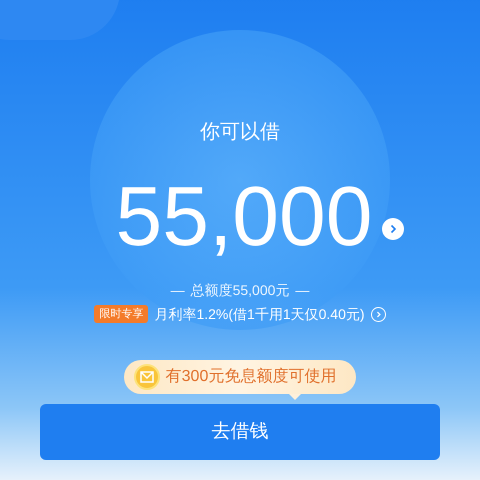 This screenshot has height=480, width=480. What do you see at coordinates (147, 377) in the screenshot?
I see `coin-icon` at bounding box center [147, 377].